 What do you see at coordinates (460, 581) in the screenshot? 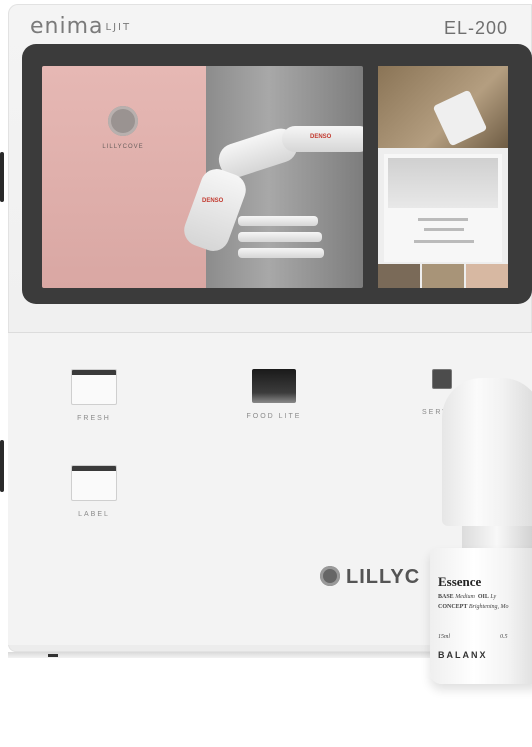
I see `product-title: Essence` at bounding box center [460, 581].